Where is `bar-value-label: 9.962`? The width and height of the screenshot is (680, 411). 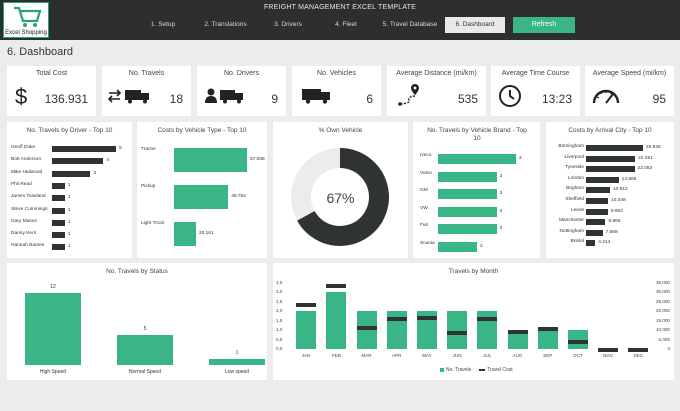
bar-value-label: 9.962 is located at coordinates (616, 211).